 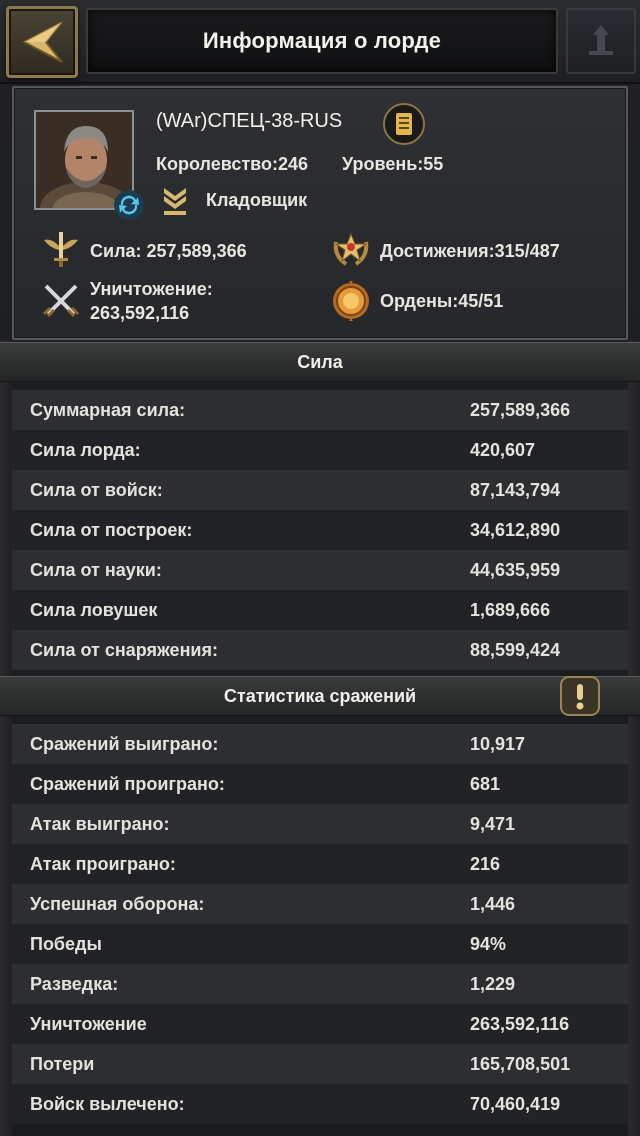 I want to click on table-row: Сражений выиграно: 10,917, so click(x=320, y=744).